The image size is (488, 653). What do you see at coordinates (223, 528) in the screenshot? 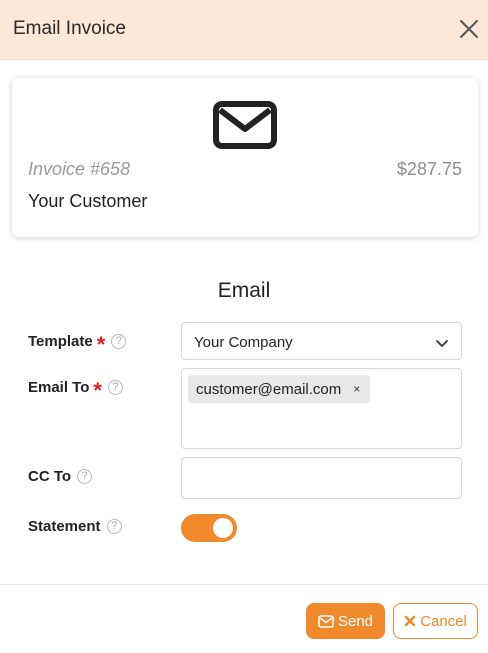
I see `toggle-knob` at bounding box center [223, 528].